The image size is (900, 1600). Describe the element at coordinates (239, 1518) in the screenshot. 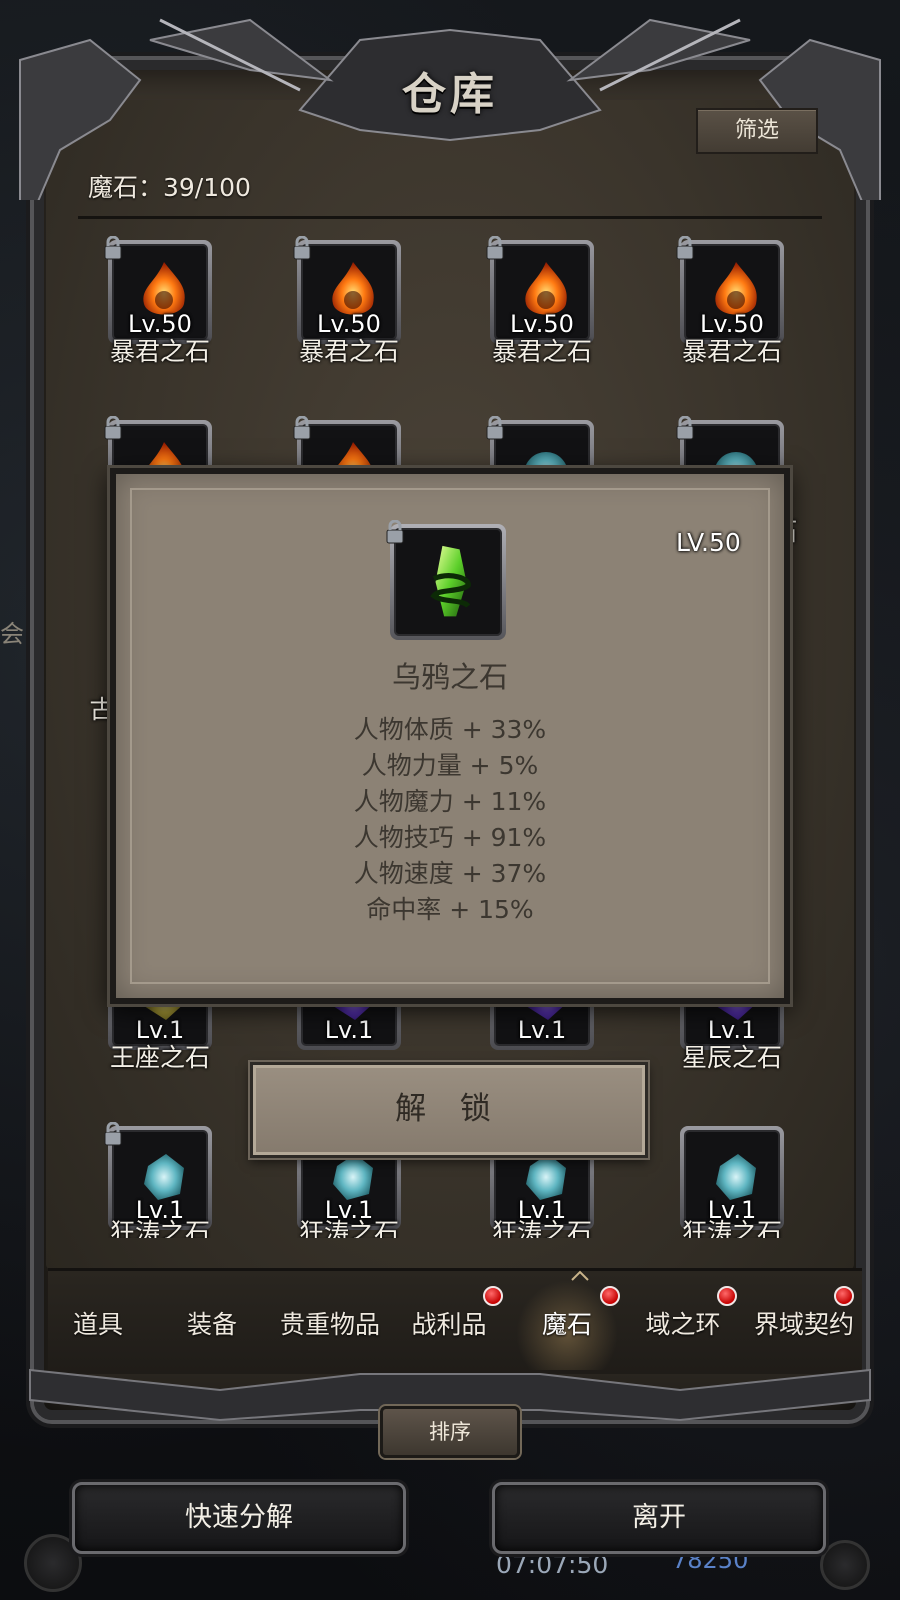

I see `quick-decompose-button: 快速分解` at that location.